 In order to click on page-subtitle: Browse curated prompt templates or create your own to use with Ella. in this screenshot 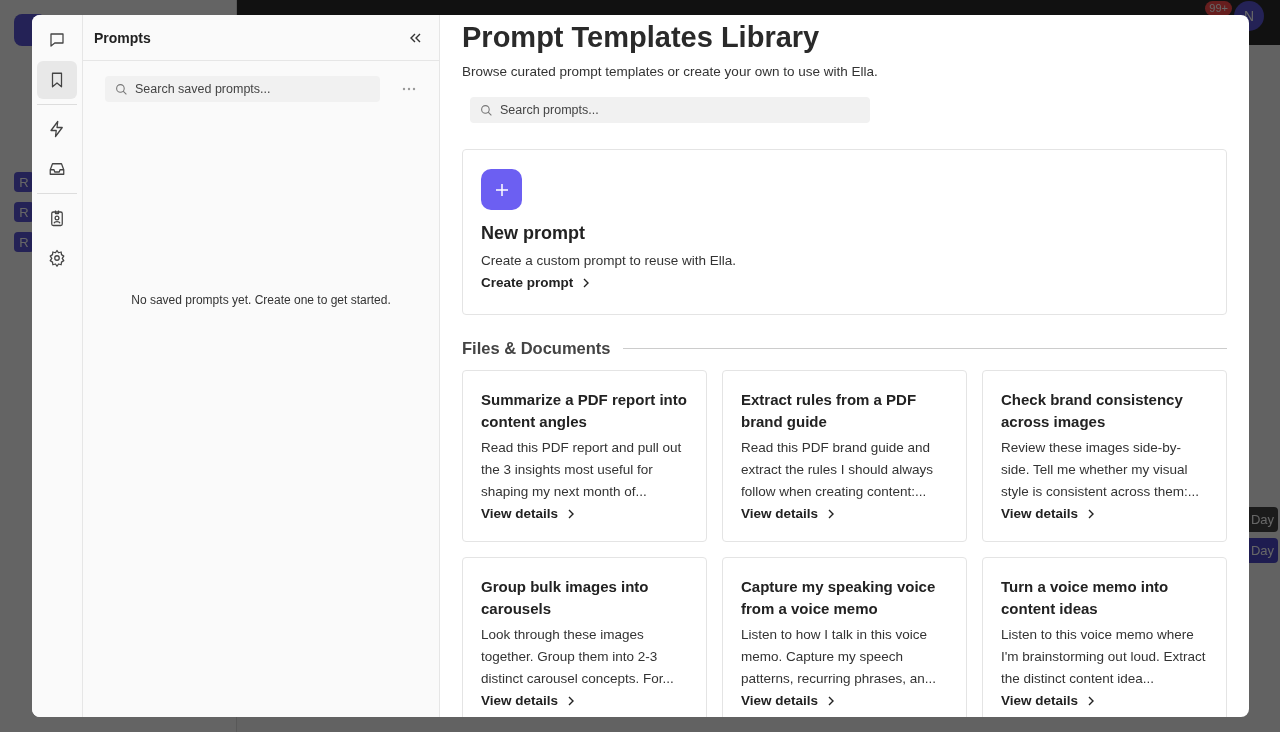, I will do `click(670, 71)`.